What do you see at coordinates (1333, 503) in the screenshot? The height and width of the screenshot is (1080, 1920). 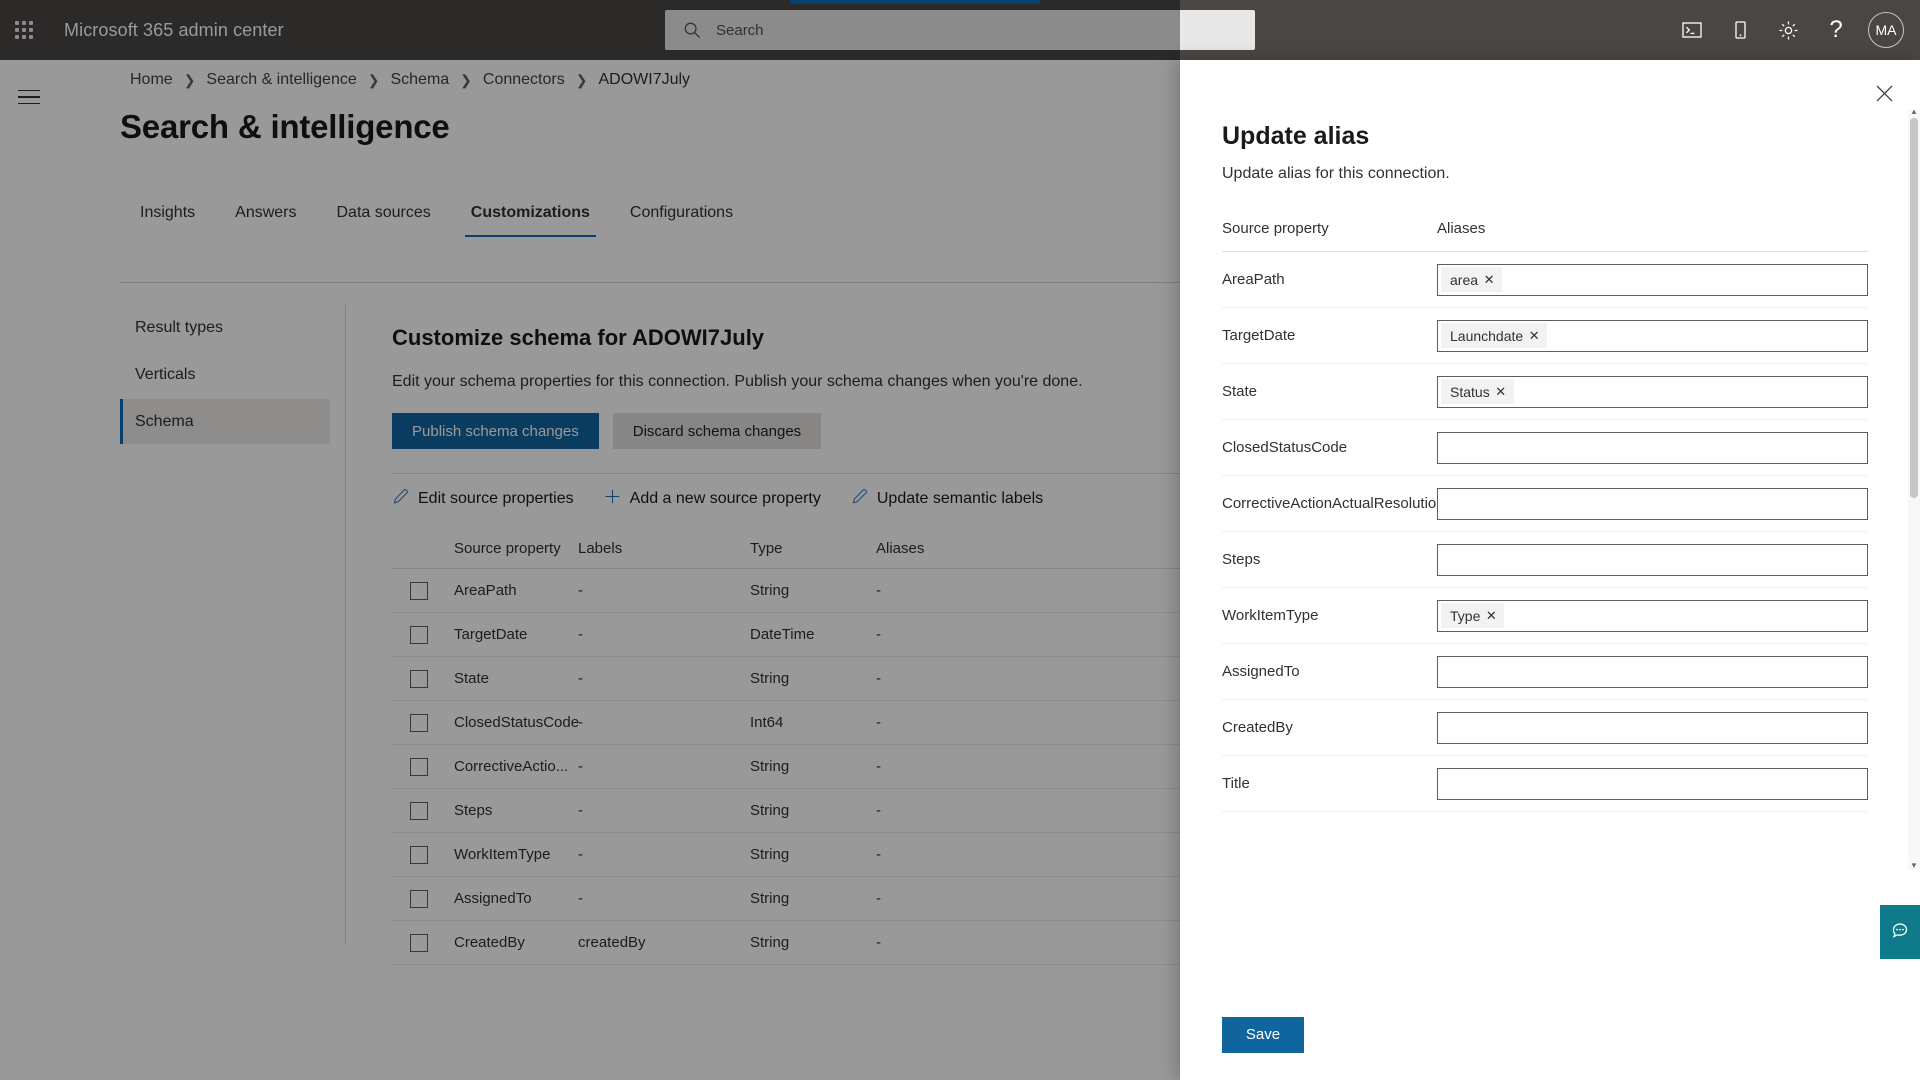 I see `alias-source-property-label: CorrectiveActionActualResolution` at bounding box center [1333, 503].